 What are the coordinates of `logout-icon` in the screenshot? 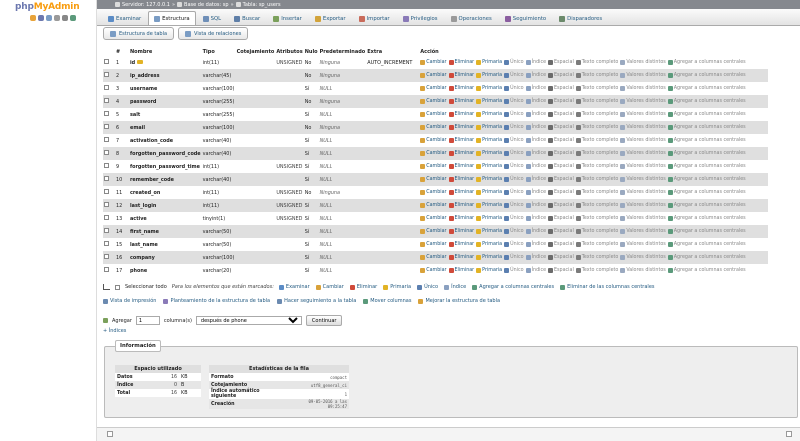 It's located at (41, 18).